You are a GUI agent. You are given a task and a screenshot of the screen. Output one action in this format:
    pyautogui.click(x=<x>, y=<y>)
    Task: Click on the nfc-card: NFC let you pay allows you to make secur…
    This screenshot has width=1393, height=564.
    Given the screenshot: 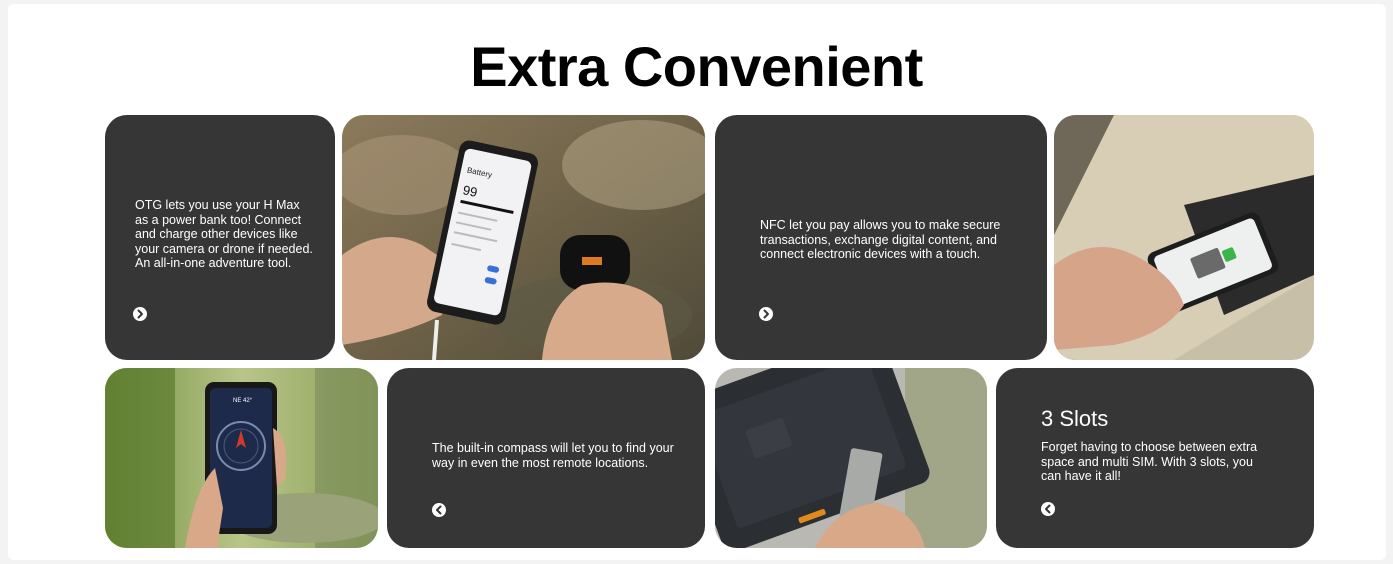 What is the action you would take?
    pyautogui.click(x=881, y=237)
    